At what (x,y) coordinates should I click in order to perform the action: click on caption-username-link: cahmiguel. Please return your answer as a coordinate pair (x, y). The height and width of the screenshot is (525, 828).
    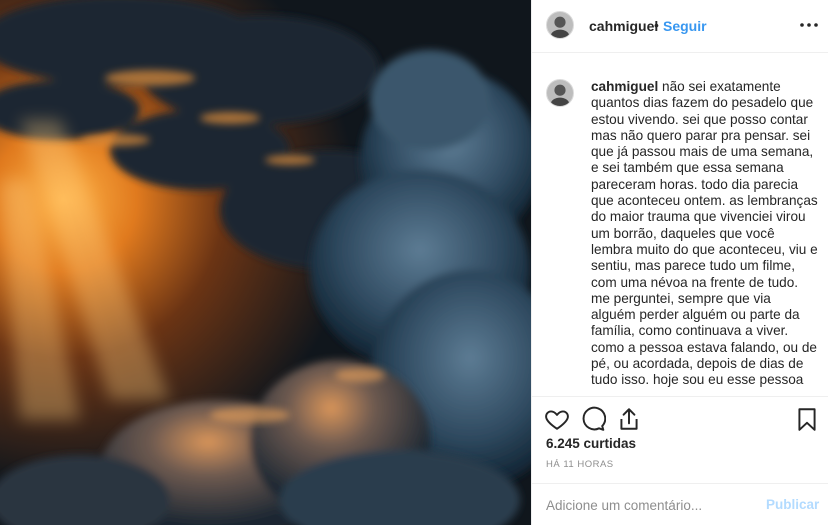
    Looking at the image, I should click on (624, 86).